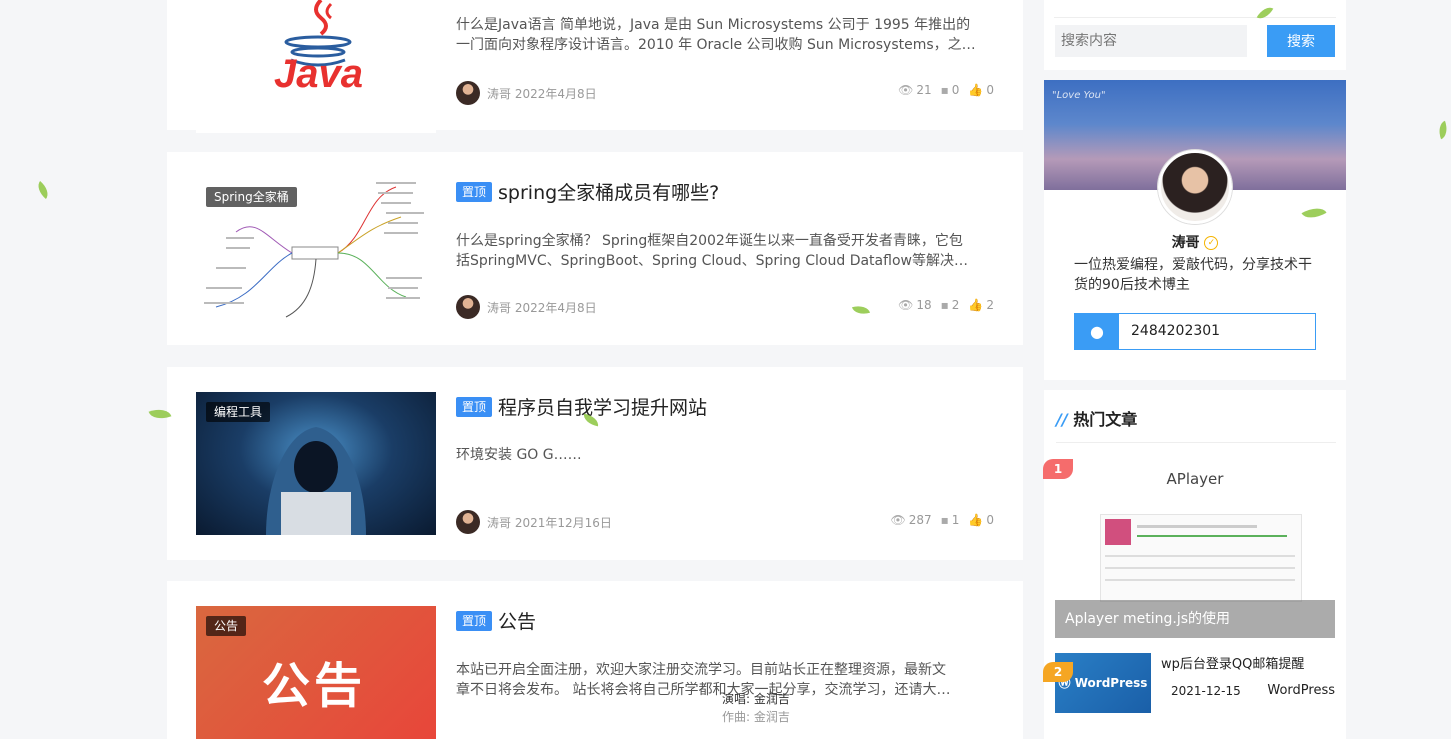  I want to click on hot-post-date: 2021-12-15, so click(1206, 691).